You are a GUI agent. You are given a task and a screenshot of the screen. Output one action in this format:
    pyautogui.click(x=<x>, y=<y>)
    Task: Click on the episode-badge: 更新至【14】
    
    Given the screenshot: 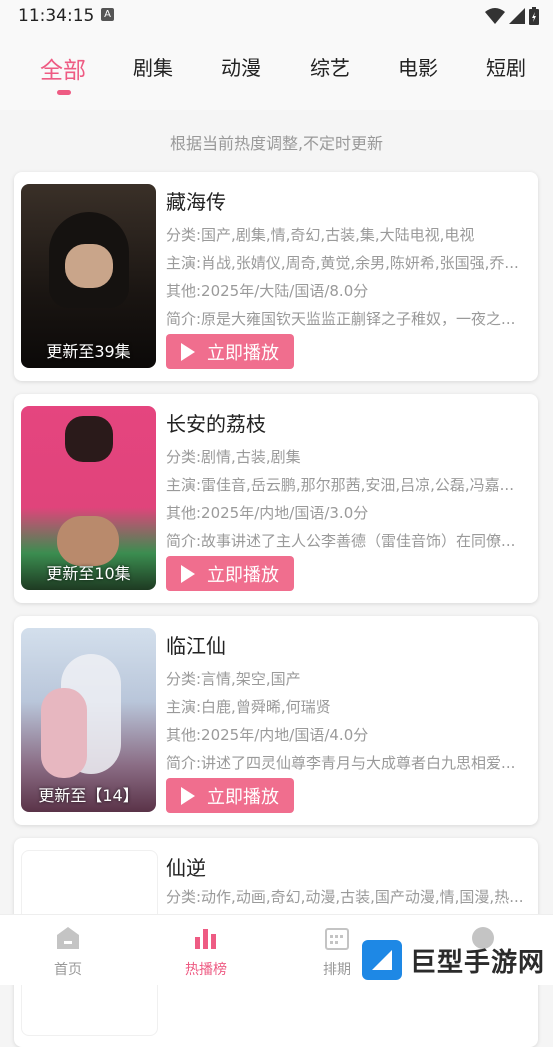 What is the action you would take?
    pyautogui.click(x=88, y=795)
    